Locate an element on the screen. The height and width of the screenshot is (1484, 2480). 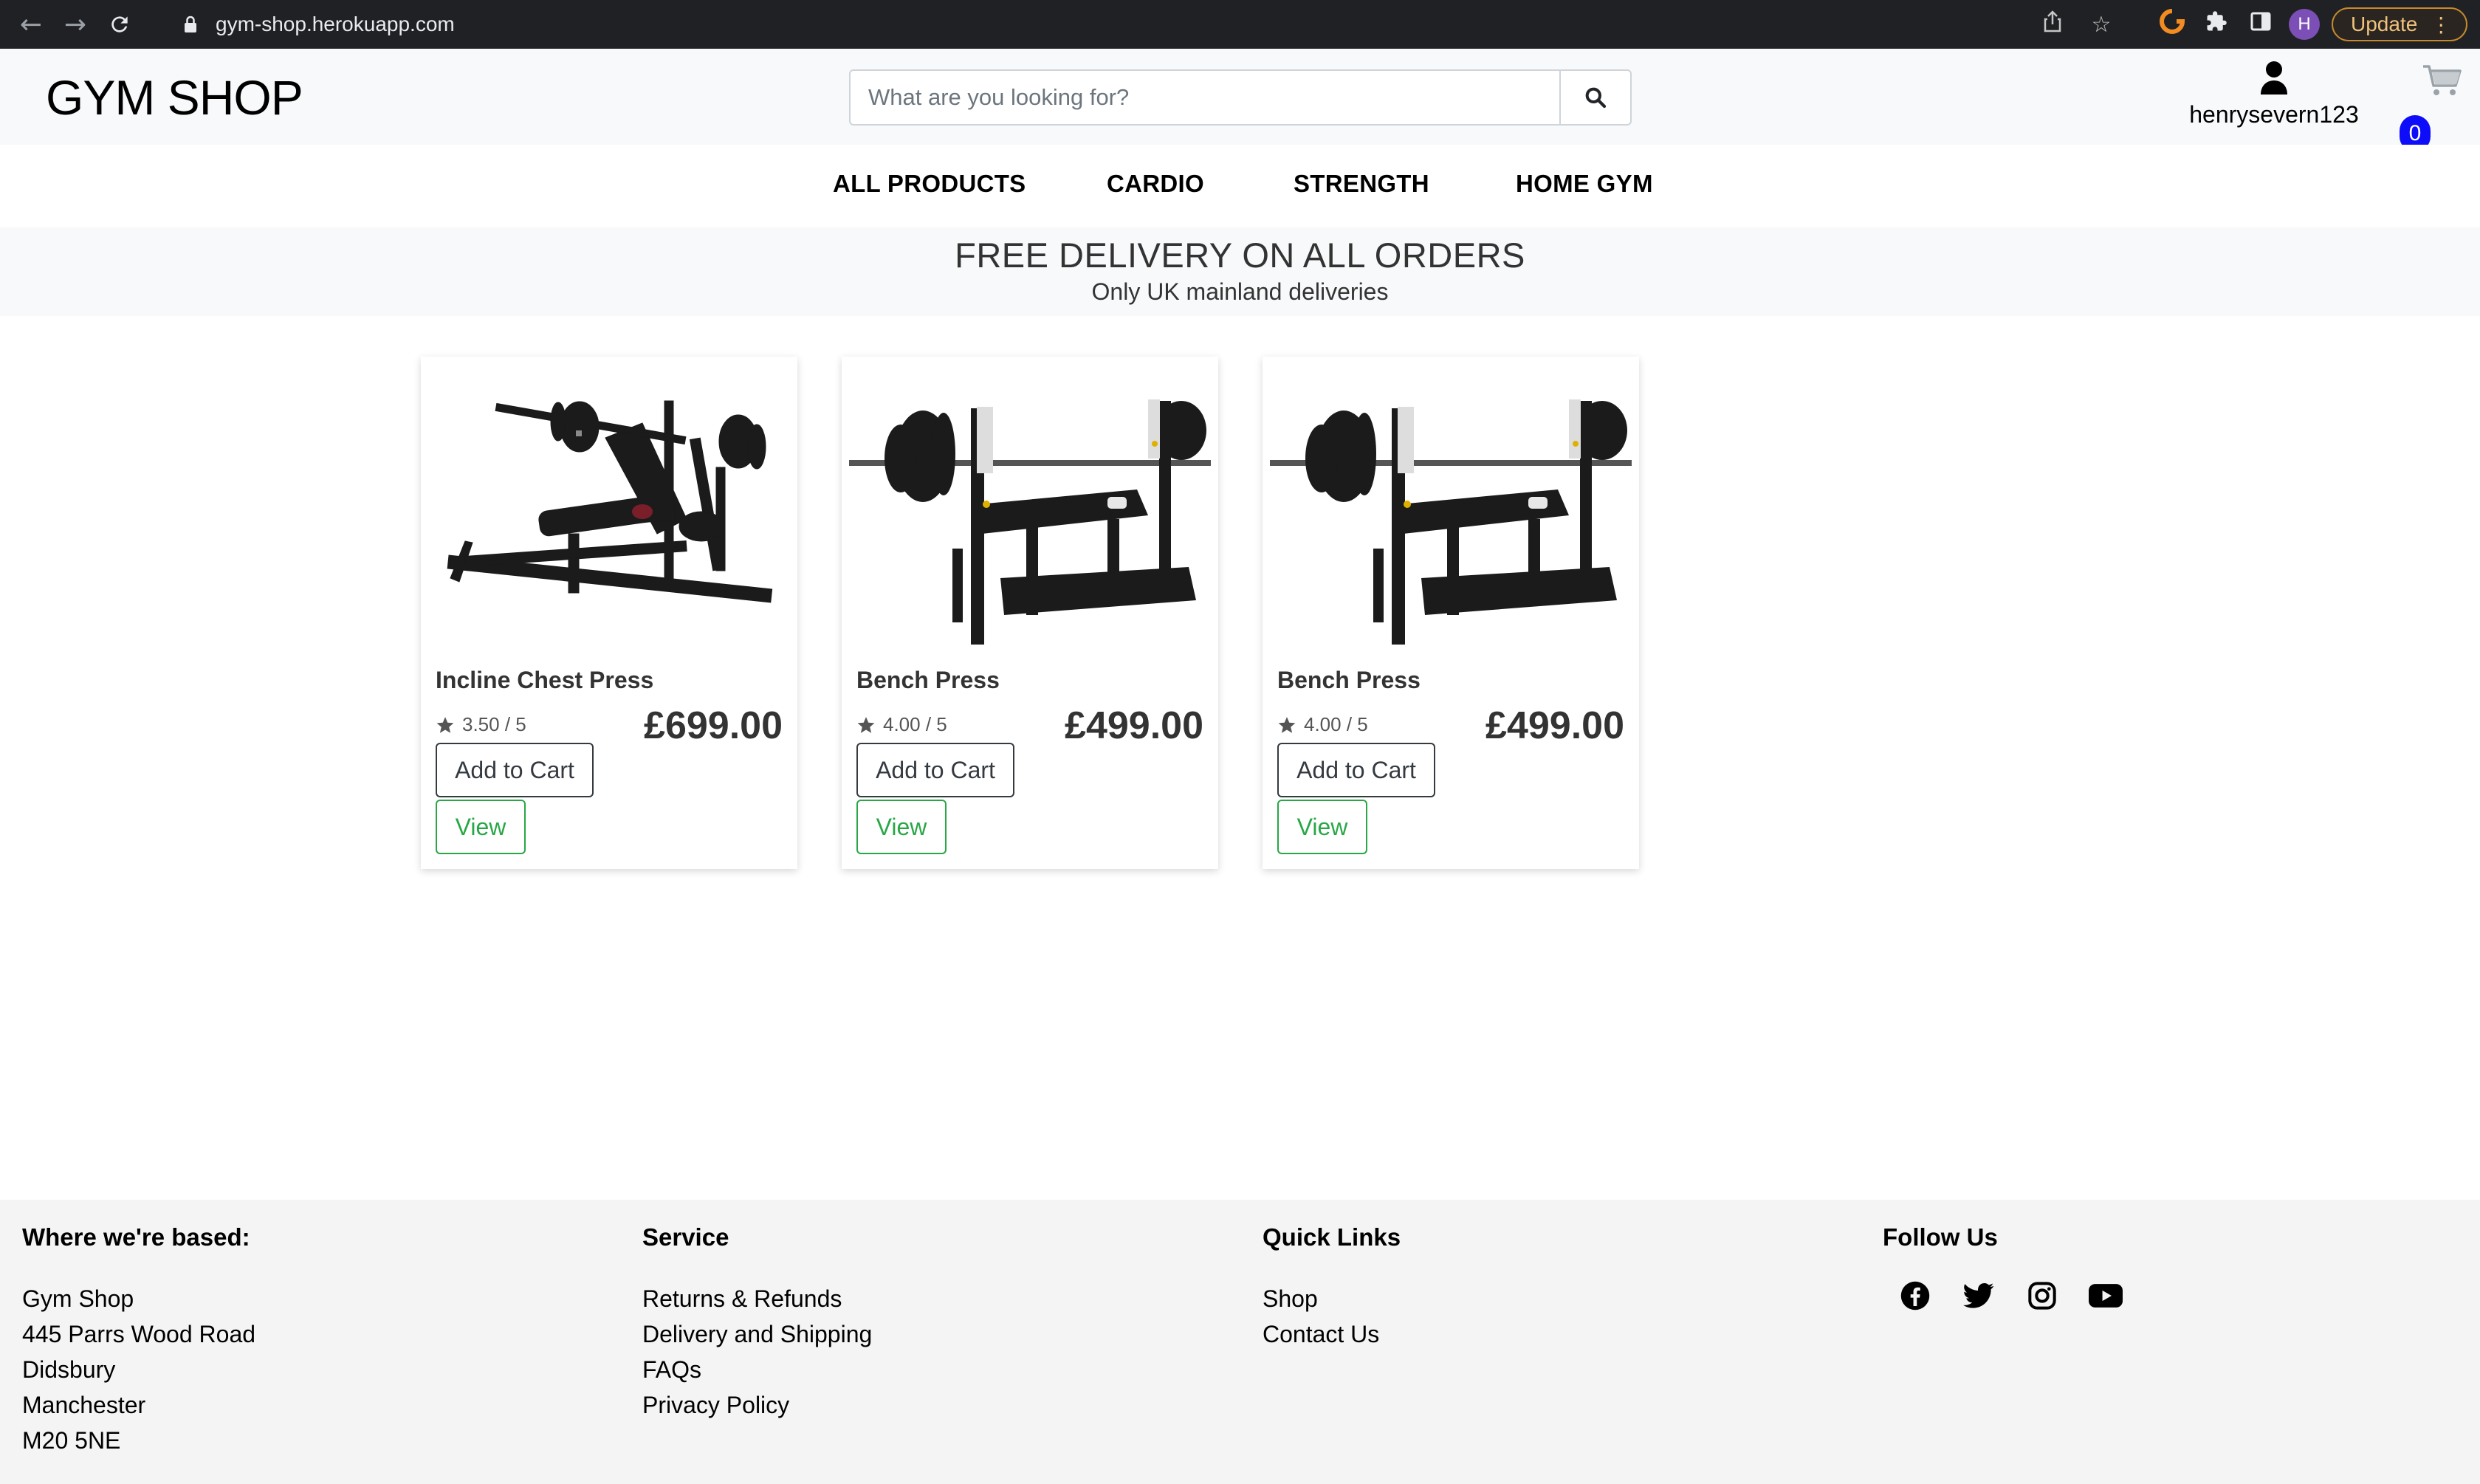
cart-link: 0 is located at coordinates (2436, 107).